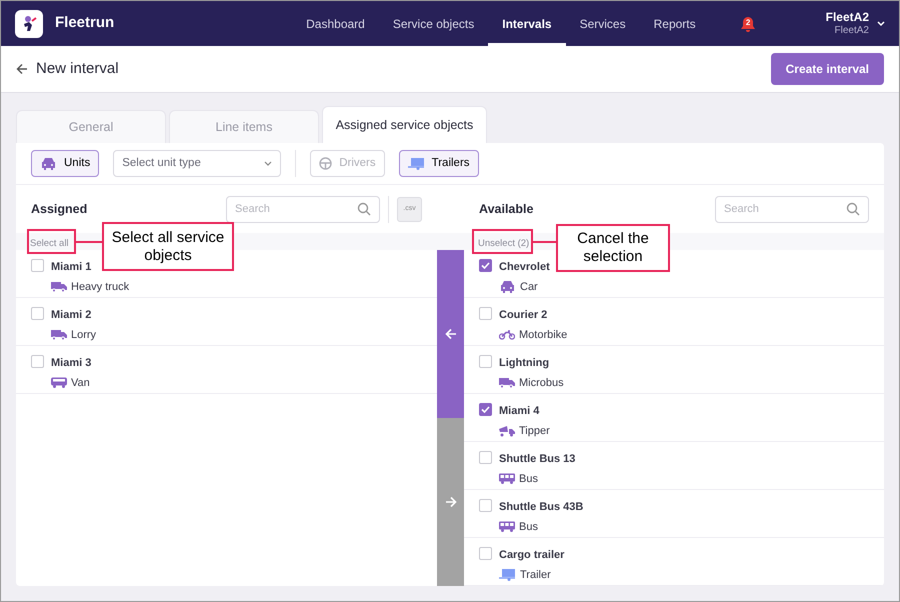  I want to click on callout-text: Select all service objects, so click(168, 246).